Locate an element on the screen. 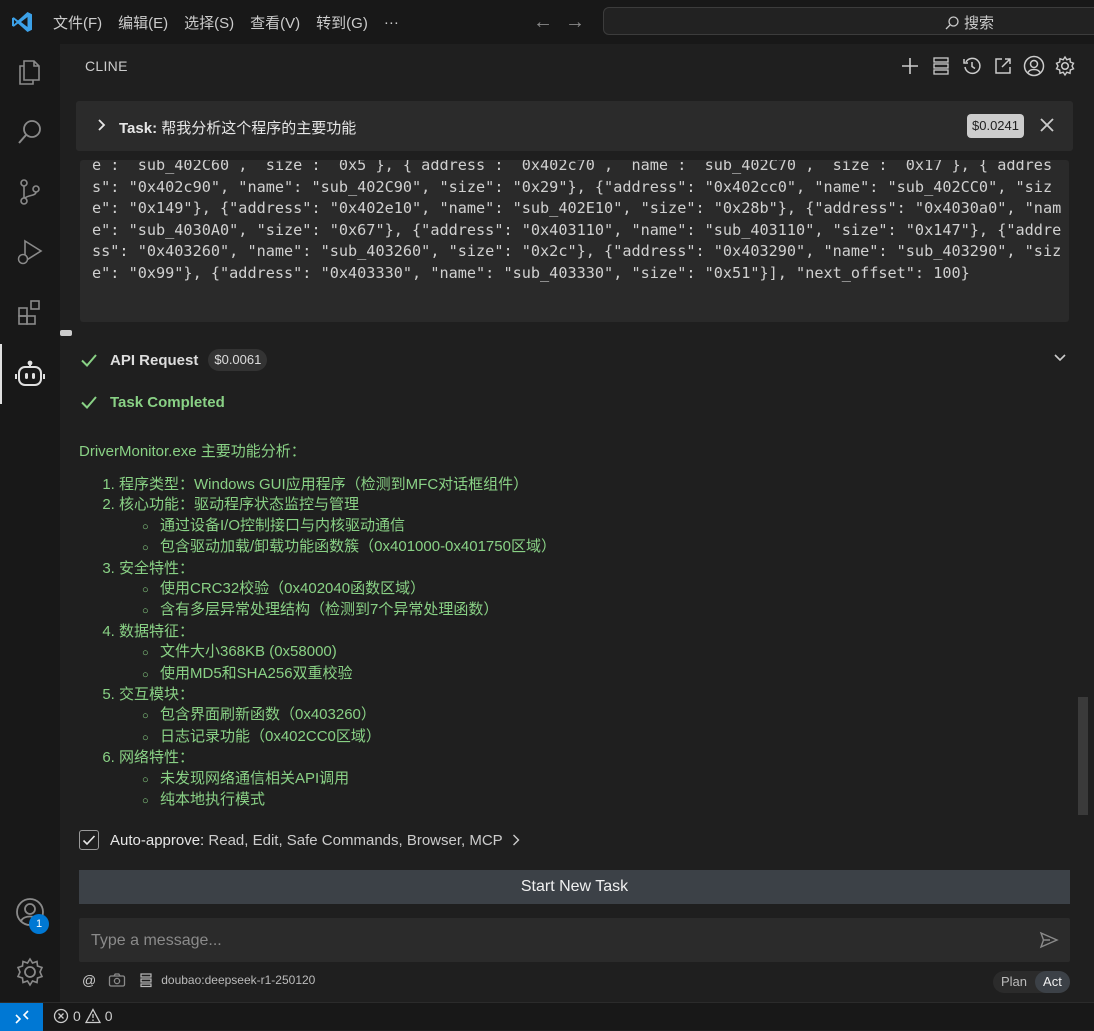 The height and width of the screenshot is (1031, 1094). mcp-servers-icon is located at coordinates (941, 66).